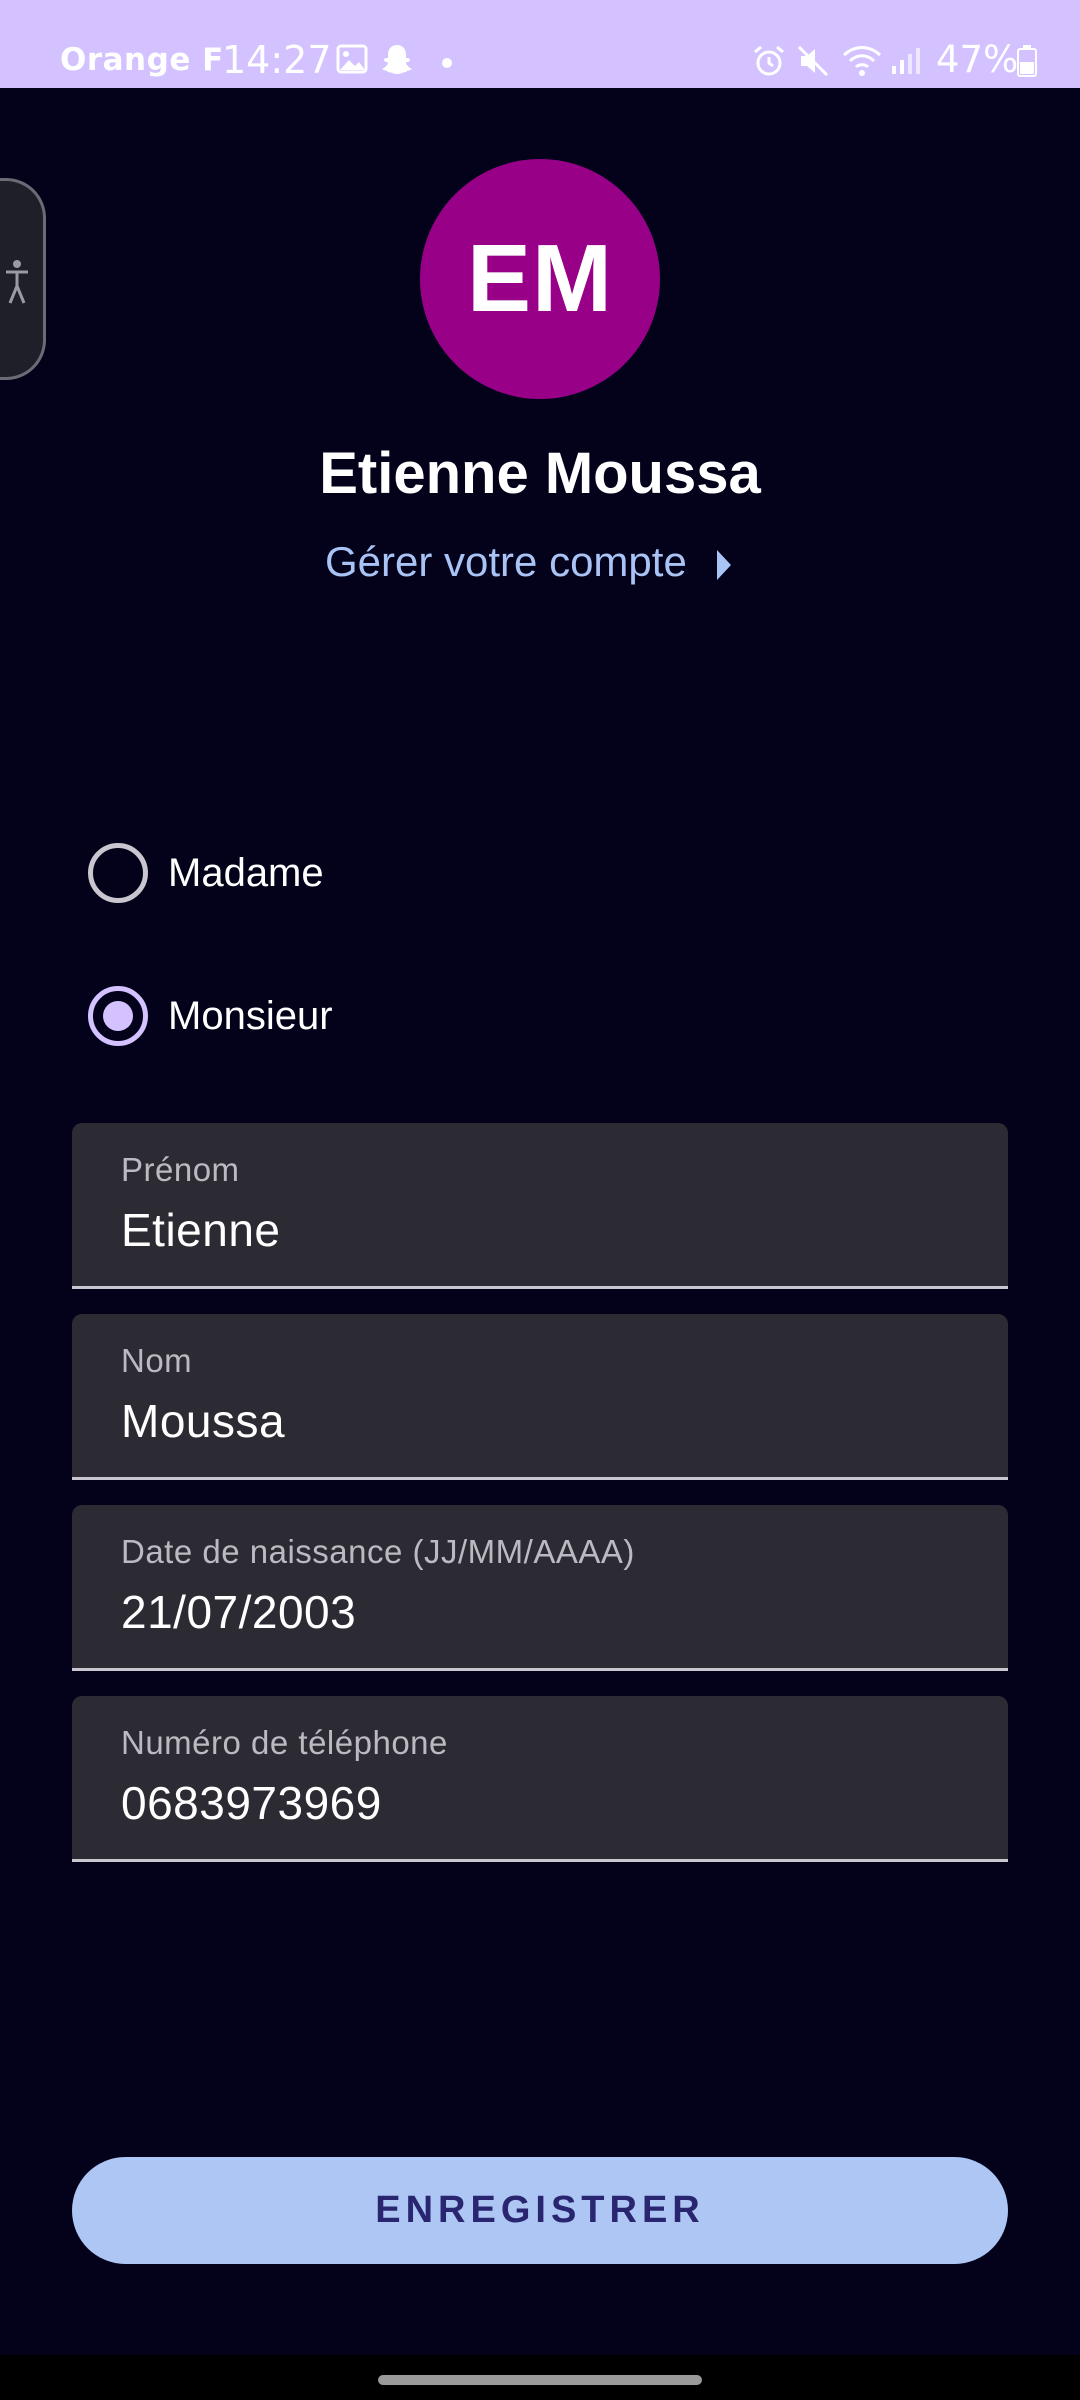 This screenshot has height=2400, width=1080. Describe the element at coordinates (769, 63) in the screenshot. I see `alarm-icon` at that location.